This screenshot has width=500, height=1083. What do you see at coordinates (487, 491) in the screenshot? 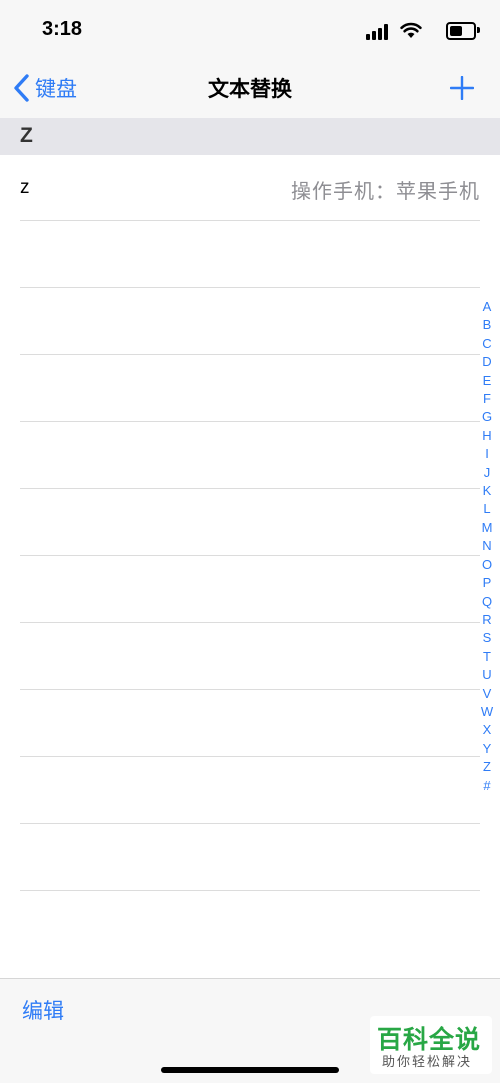
I see `index-letter: K` at bounding box center [487, 491].